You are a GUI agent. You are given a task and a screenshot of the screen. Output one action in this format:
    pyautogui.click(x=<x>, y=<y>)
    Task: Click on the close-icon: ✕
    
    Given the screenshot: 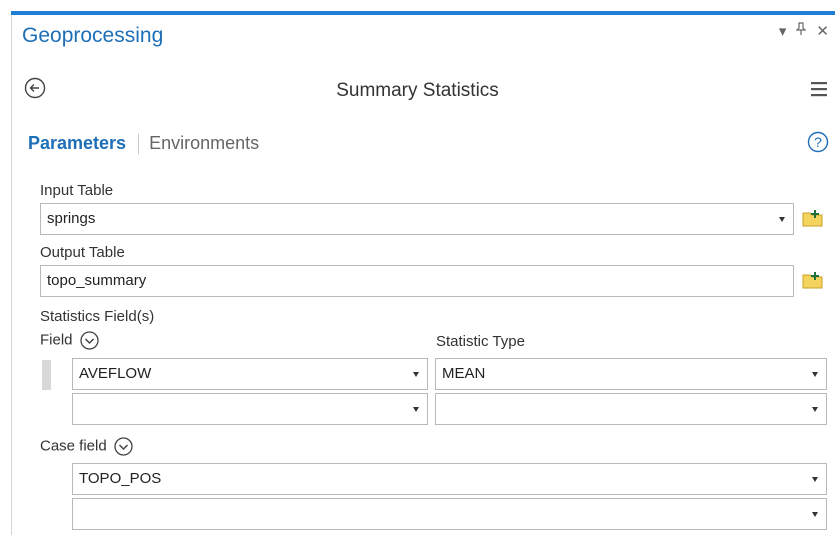 What is the action you would take?
    pyautogui.click(x=822, y=31)
    